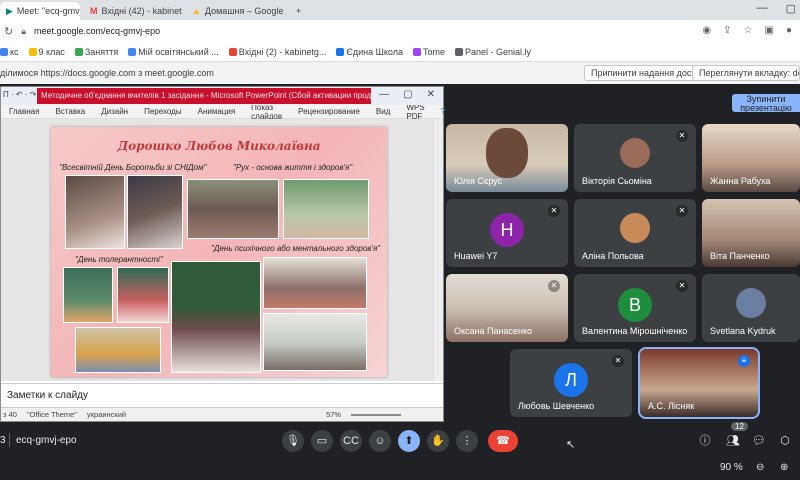  I want to click on slide-notes: Заметки к слайду, so click(222, 394).